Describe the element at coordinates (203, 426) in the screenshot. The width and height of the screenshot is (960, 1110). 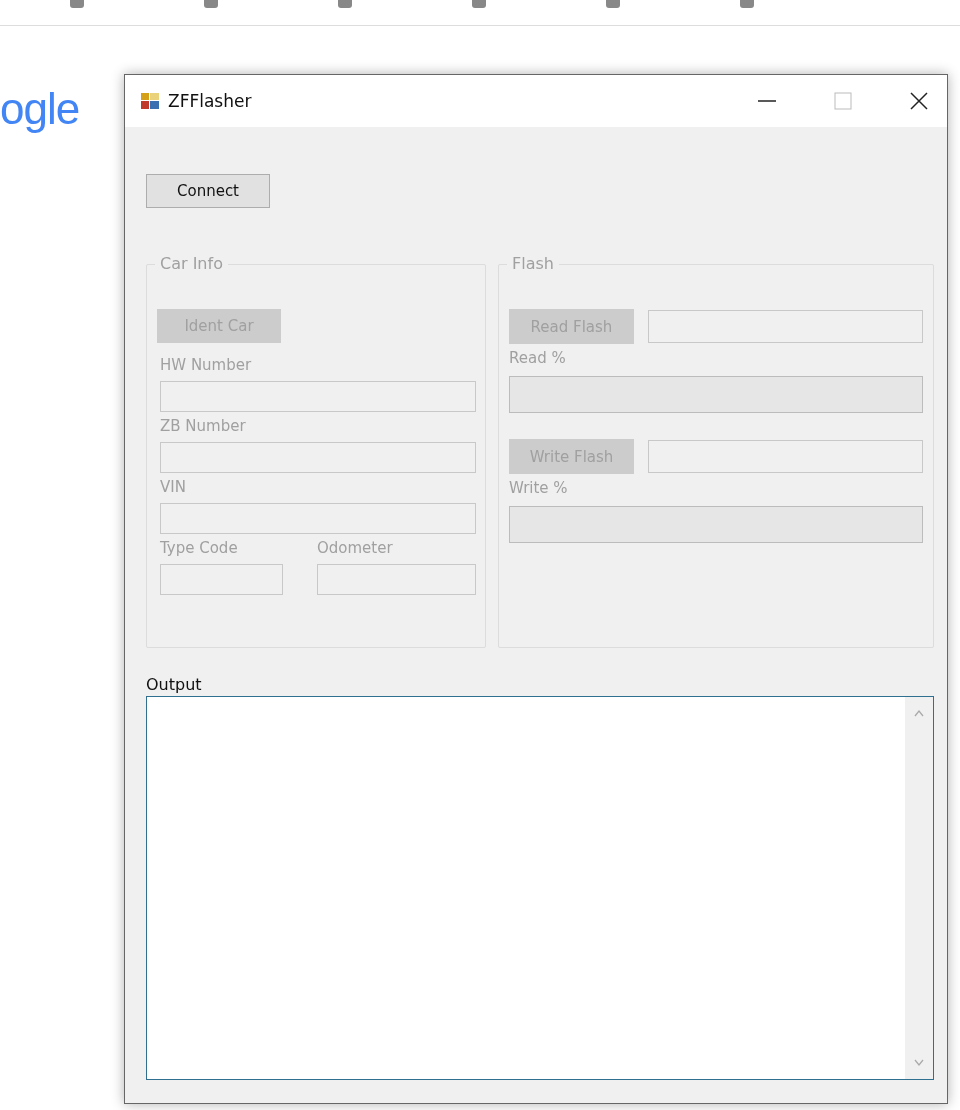
I see `field-label: ZB Number` at that location.